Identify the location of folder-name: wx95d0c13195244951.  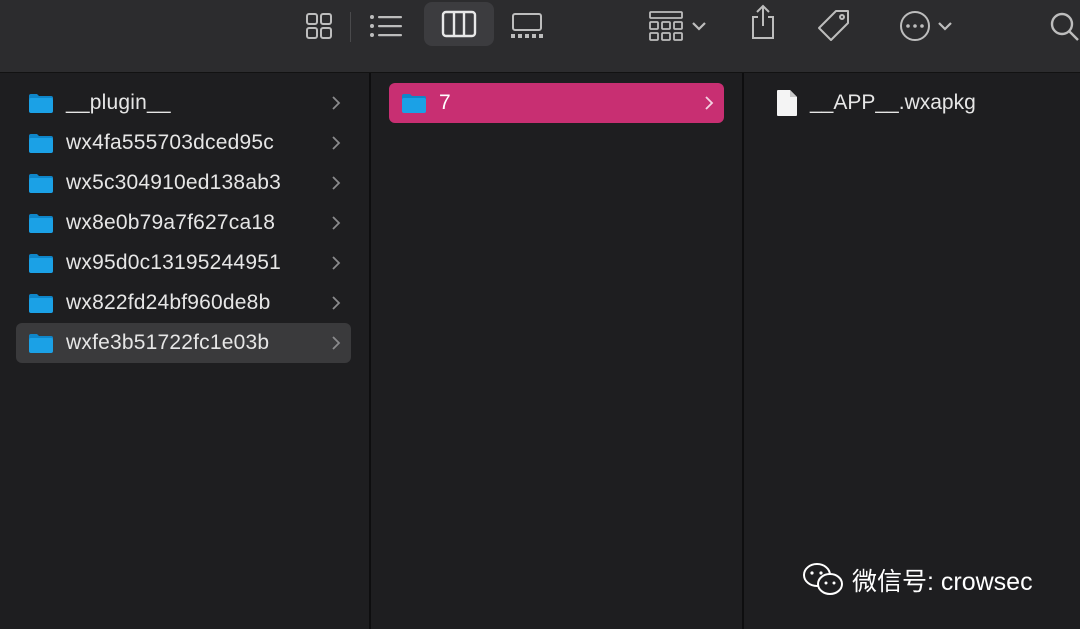
(173, 262).